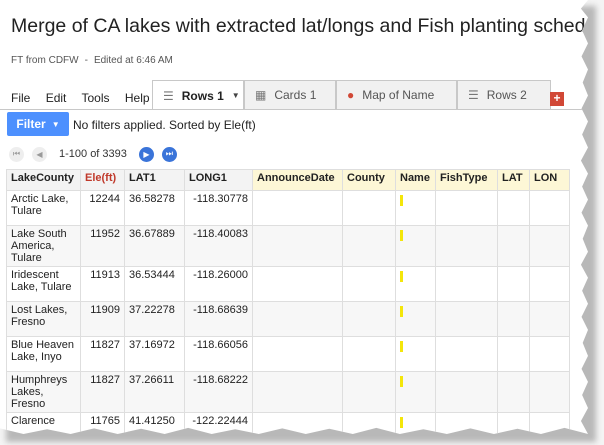 The width and height of the screenshot is (604, 445). What do you see at coordinates (236, 95) in the screenshot?
I see `chevron-down-icon: ▼` at bounding box center [236, 95].